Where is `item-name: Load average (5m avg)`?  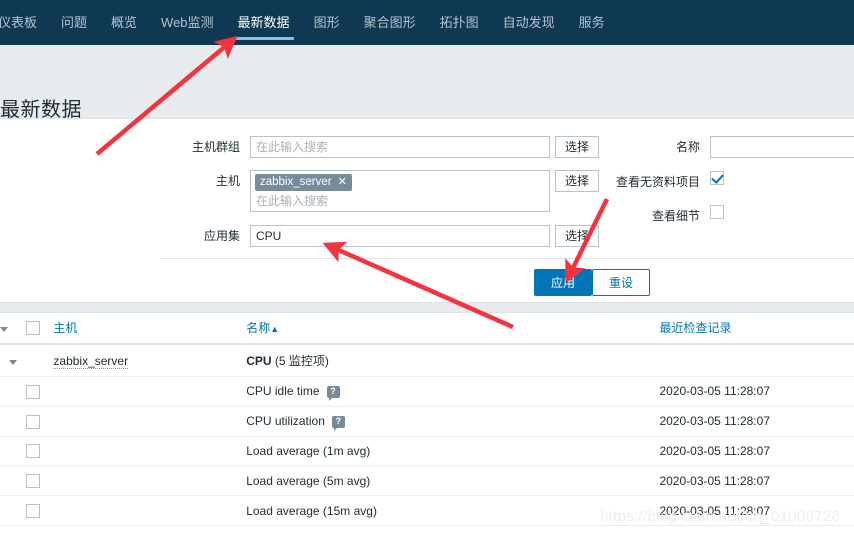 item-name: Load average (5m avg) is located at coordinates (308, 480).